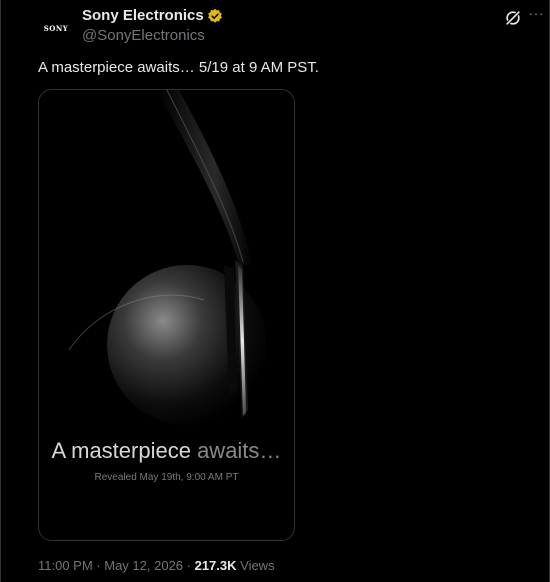 This screenshot has height=582, width=550. Describe the element at coordinates (255, 565) in the screenshot. I see `views-label: Views` at that location.